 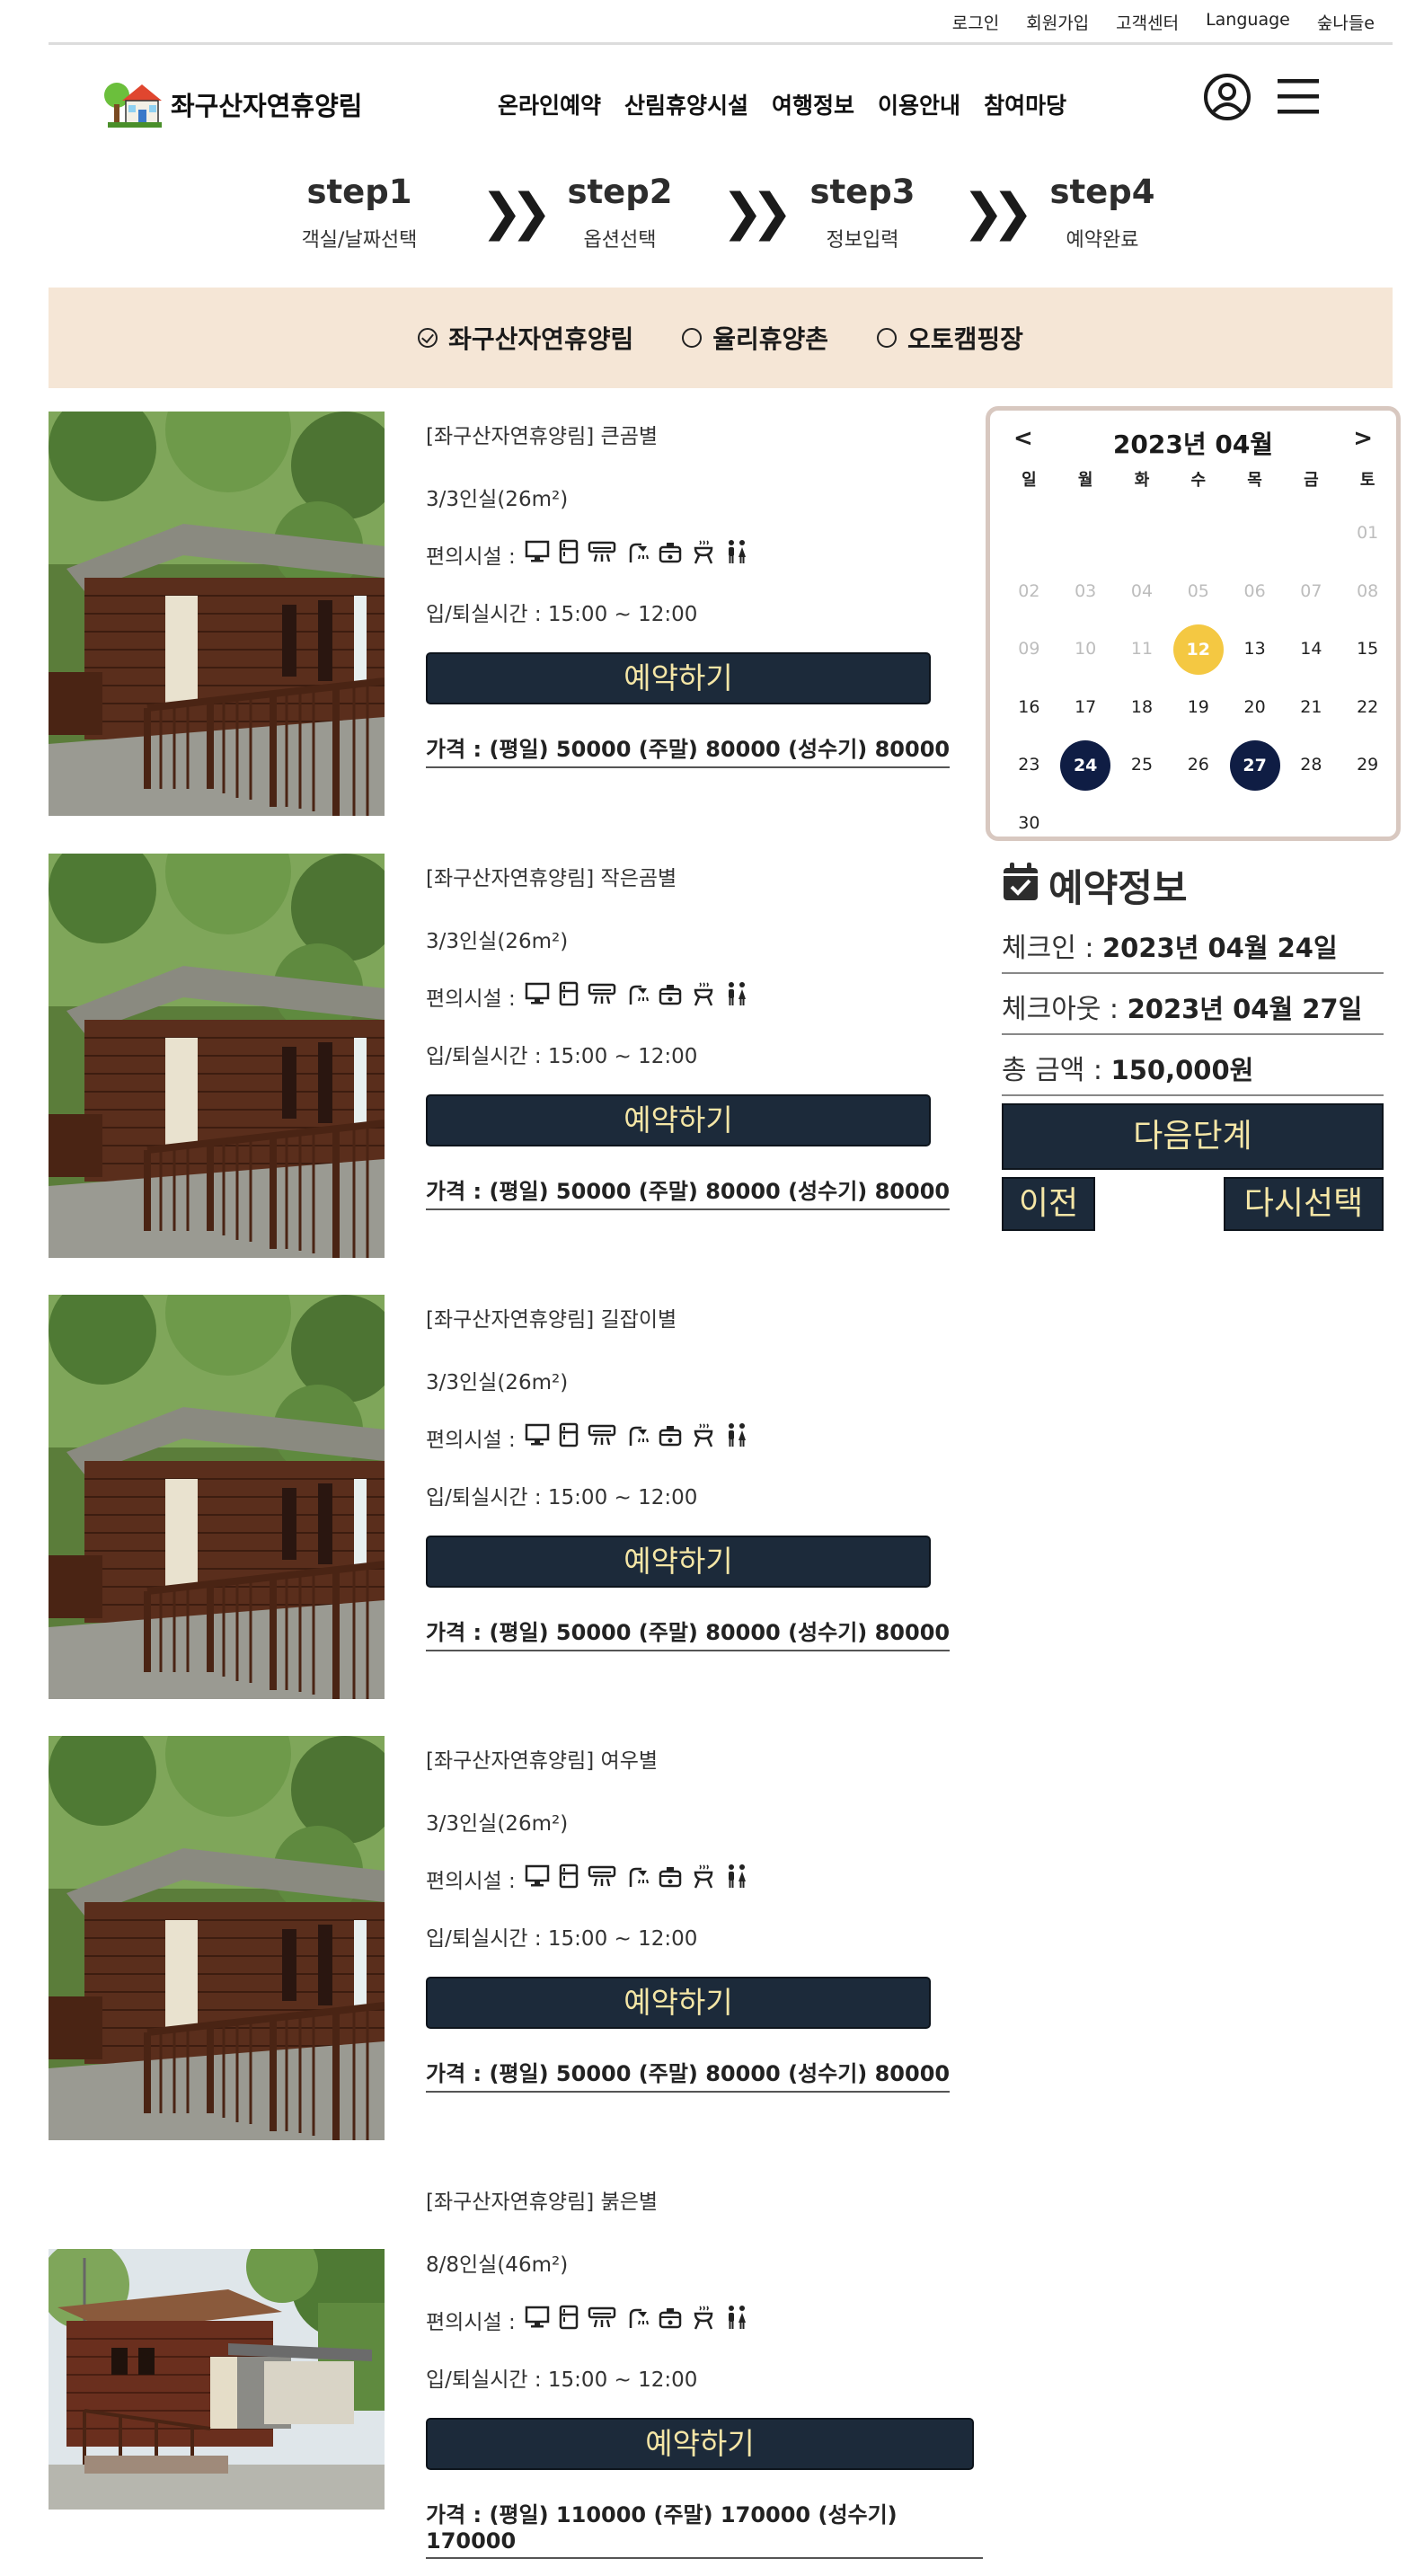 What do you see at coordinates (1193, 1072) in the screenshot?
I see `total-row: 총 금액 : 150,000원` at bounding box center [1193, 1072].